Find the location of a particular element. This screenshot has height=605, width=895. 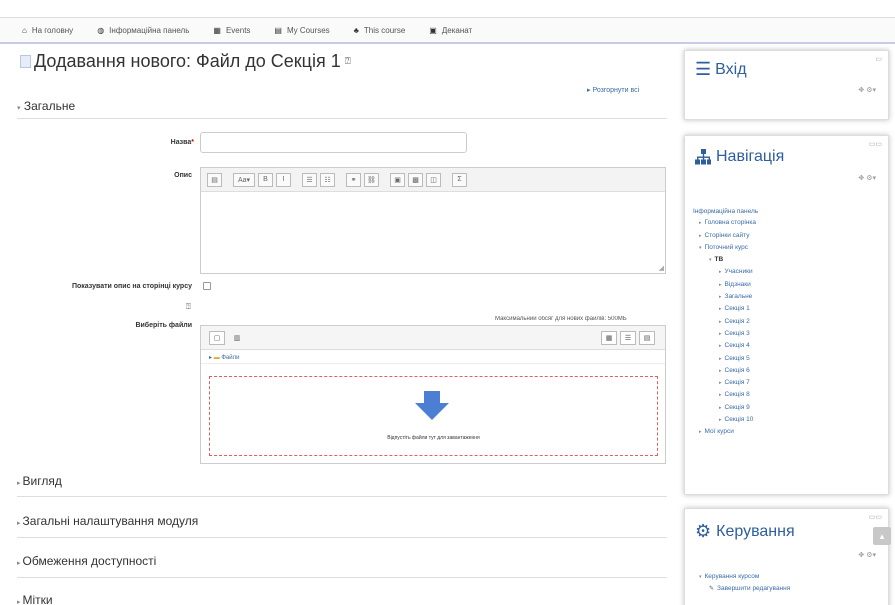

nav-item: ▸ Секція 5 is located at coordinates (725, 359).